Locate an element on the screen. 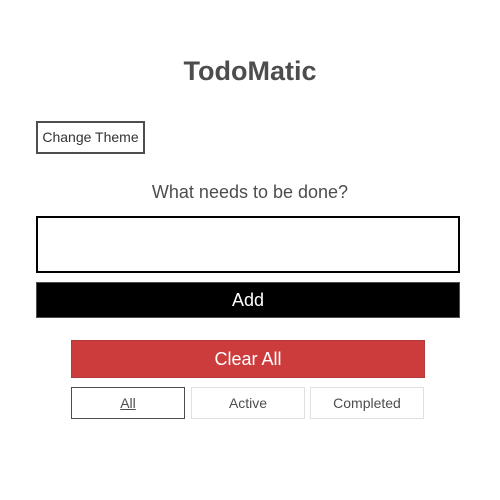 The height and width of the screenshot is (500, 500). new-todo-input is located at coordinates (248, 244).